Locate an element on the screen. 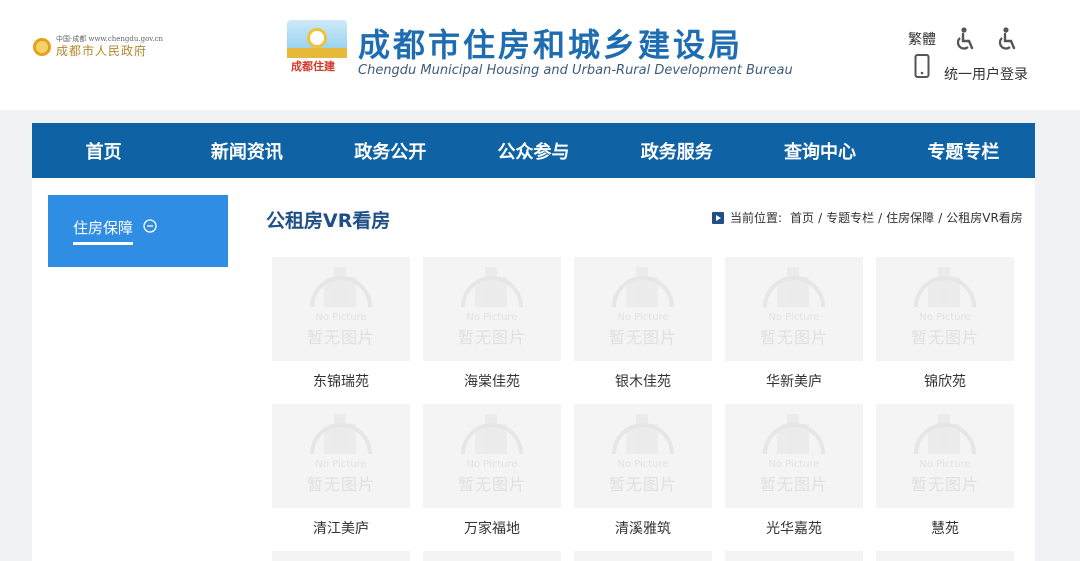 The image size is (1080, 561). chengdu-government-logo: 中国·成都 www.chengdu.gov.cn 成都市人民政府 is located at coordinates (98, 46).